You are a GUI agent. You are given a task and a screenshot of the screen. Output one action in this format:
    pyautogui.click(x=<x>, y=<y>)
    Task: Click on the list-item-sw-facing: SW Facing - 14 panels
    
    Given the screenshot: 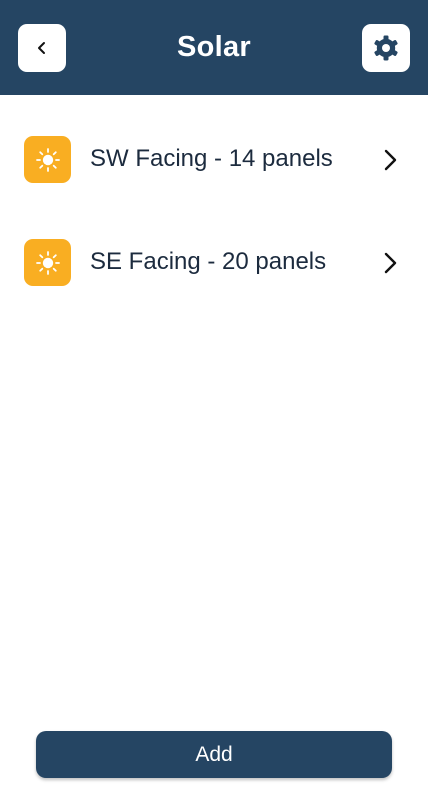 What is the action you would take?
    pyautogui.click(x=214, y=163)
    